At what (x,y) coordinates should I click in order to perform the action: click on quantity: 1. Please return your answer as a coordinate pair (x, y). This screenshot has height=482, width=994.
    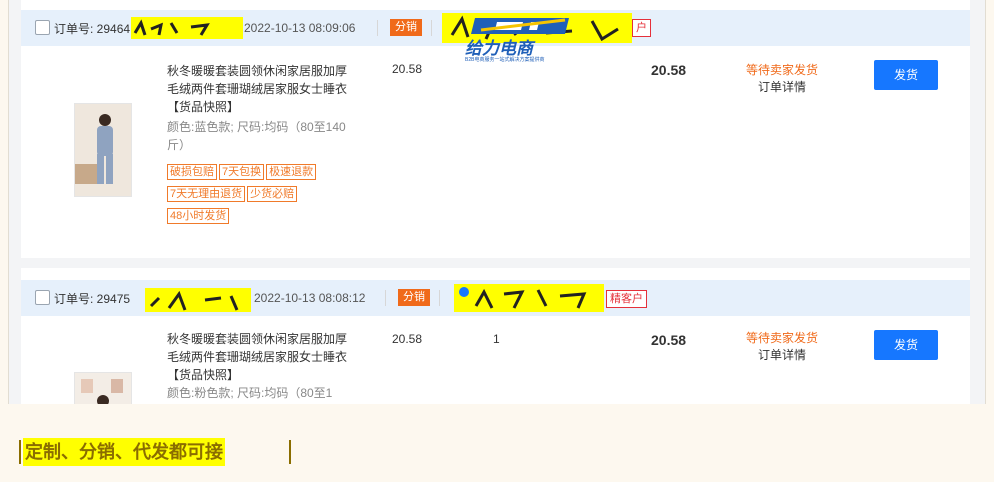
    Looking at the image, I should click on (496, 339).